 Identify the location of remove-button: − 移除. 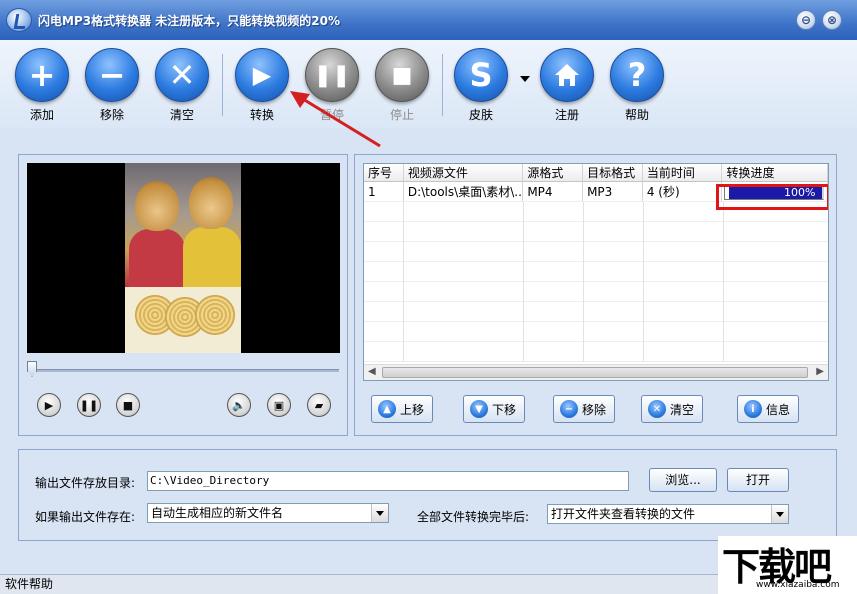
(112, 86).